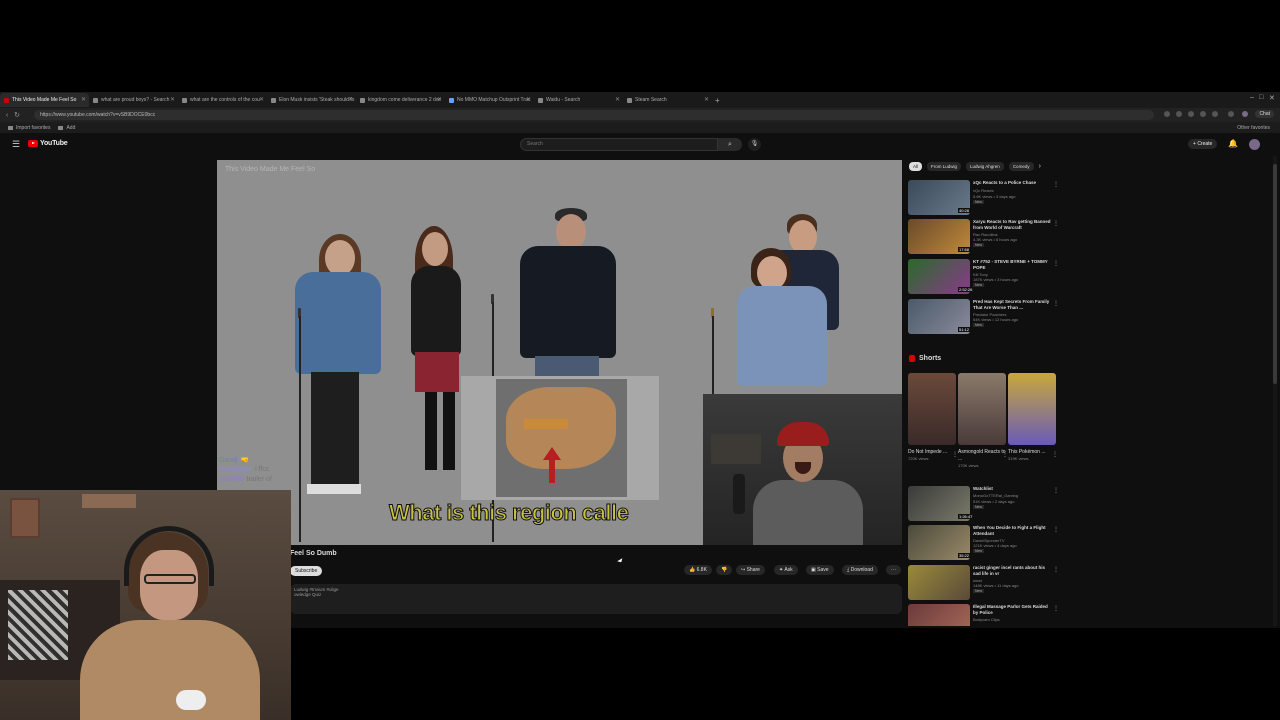  Describe the element at coordinates (1254, 144) in the screenshot. I see `account-avatar` at that location.